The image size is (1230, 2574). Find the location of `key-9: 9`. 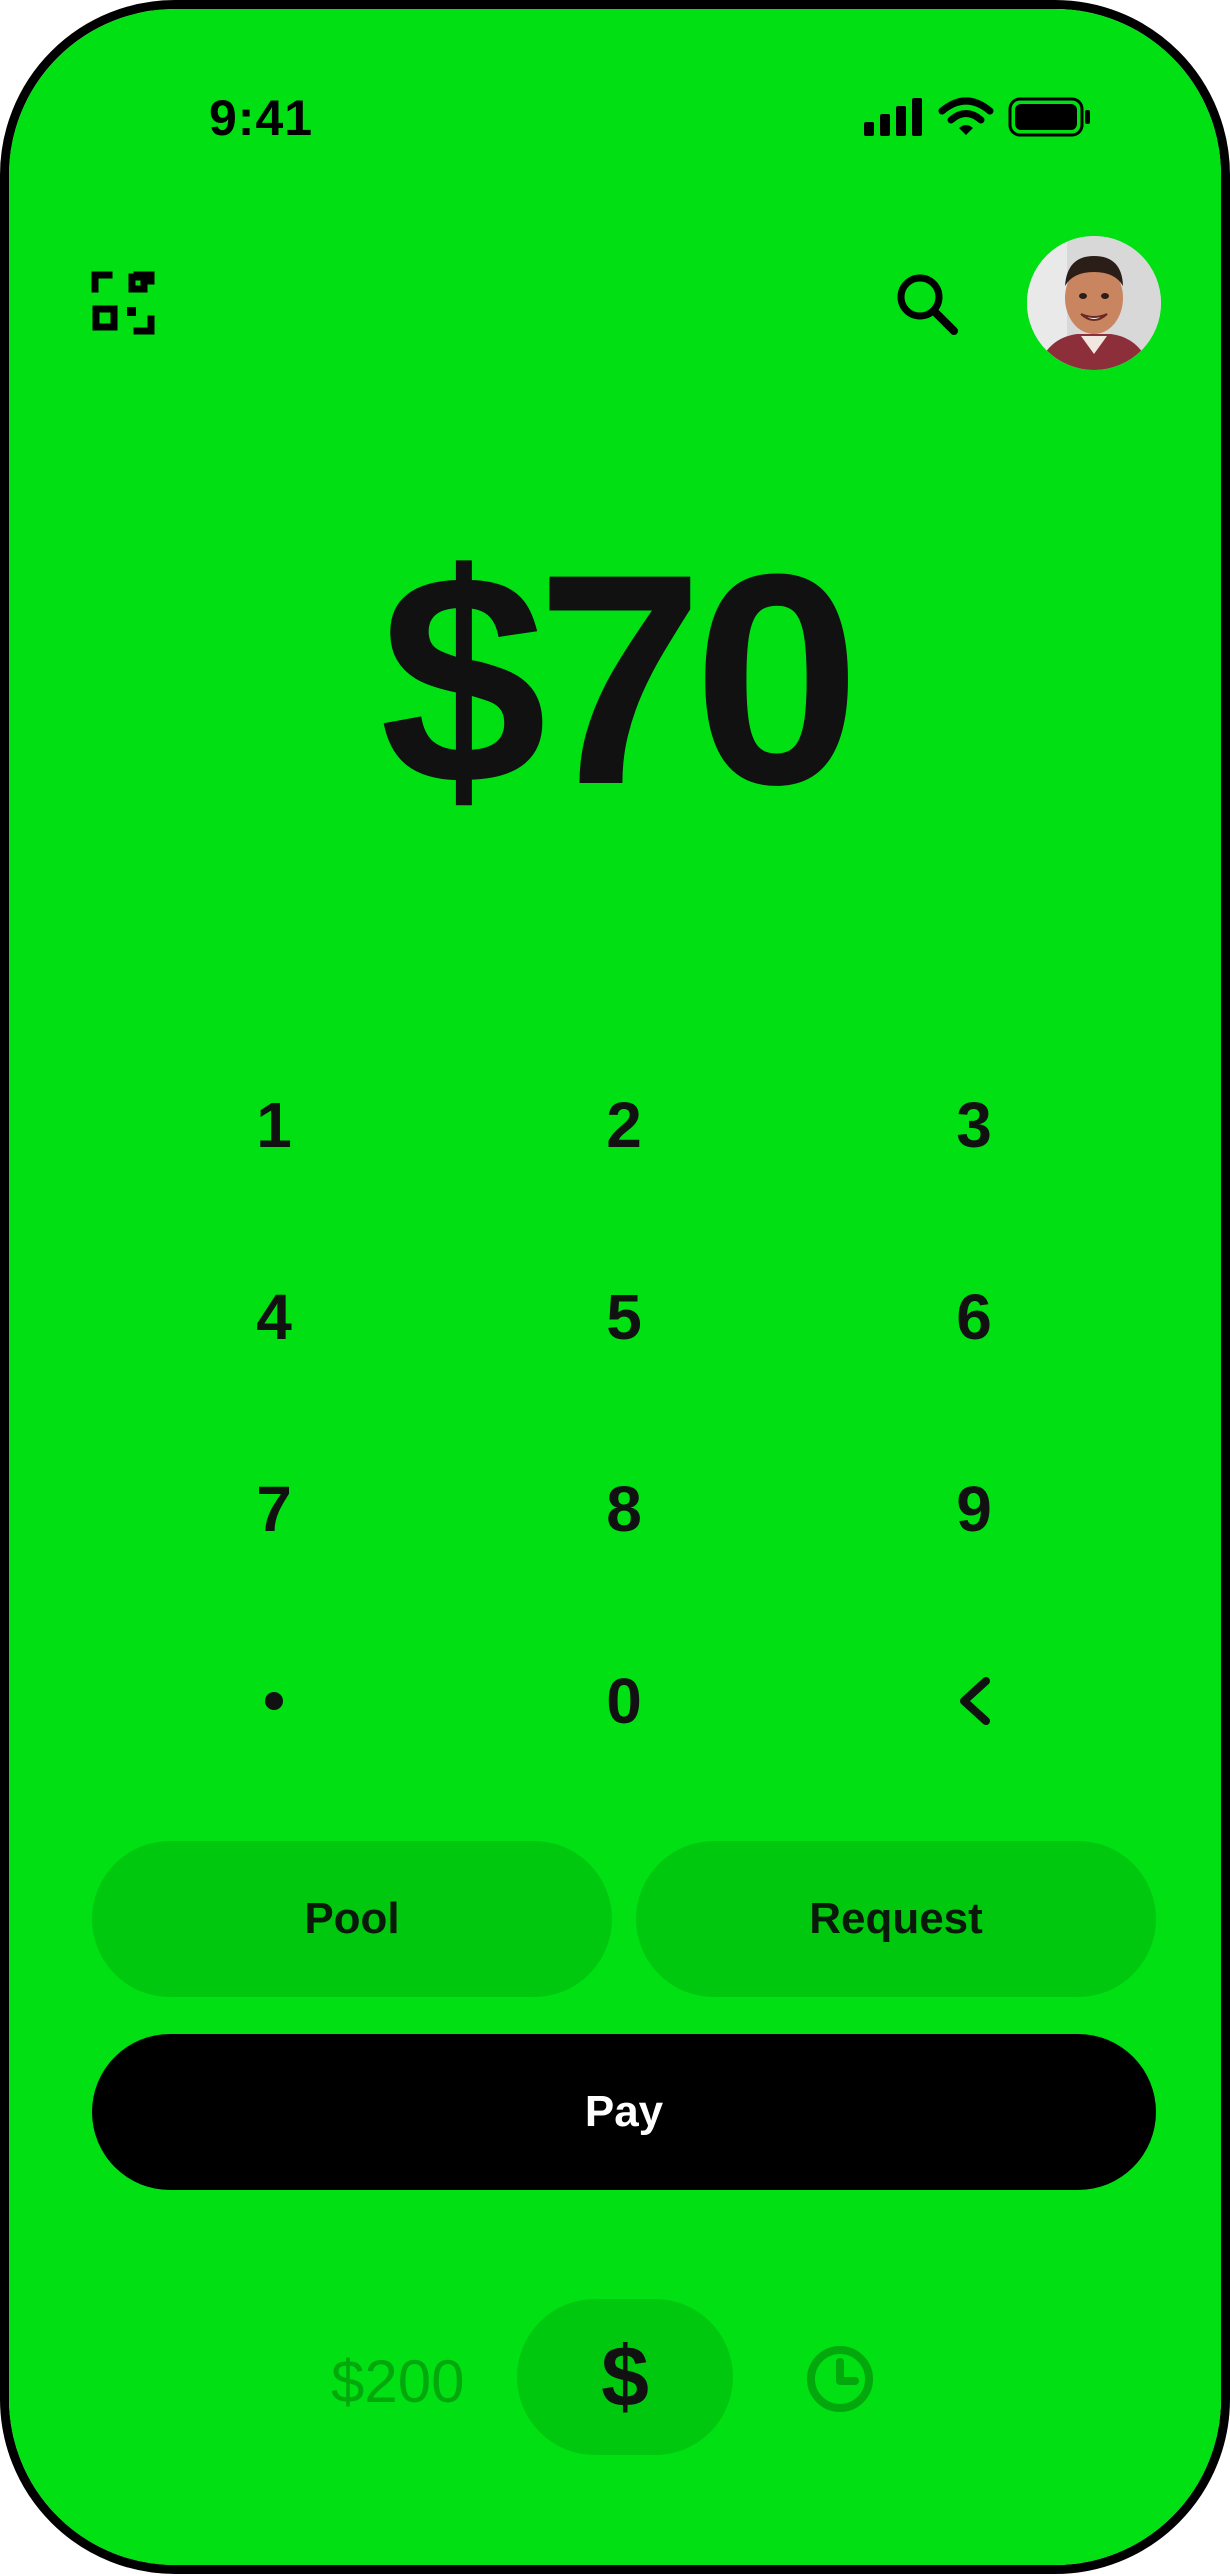

key-9: 9 is located at coordinates (974, 1509).